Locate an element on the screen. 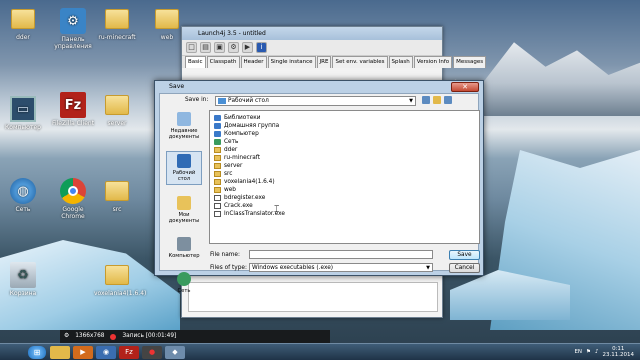  flag-icon: ⚑ is located at coordinates (588, 352).